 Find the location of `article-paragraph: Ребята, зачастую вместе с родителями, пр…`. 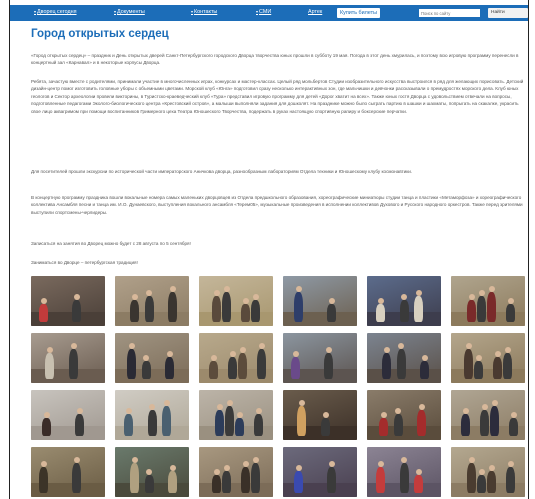

article-paragraph: Ребята, зачастую вместе с родителями, пр… is located at coordinates (277, 96).